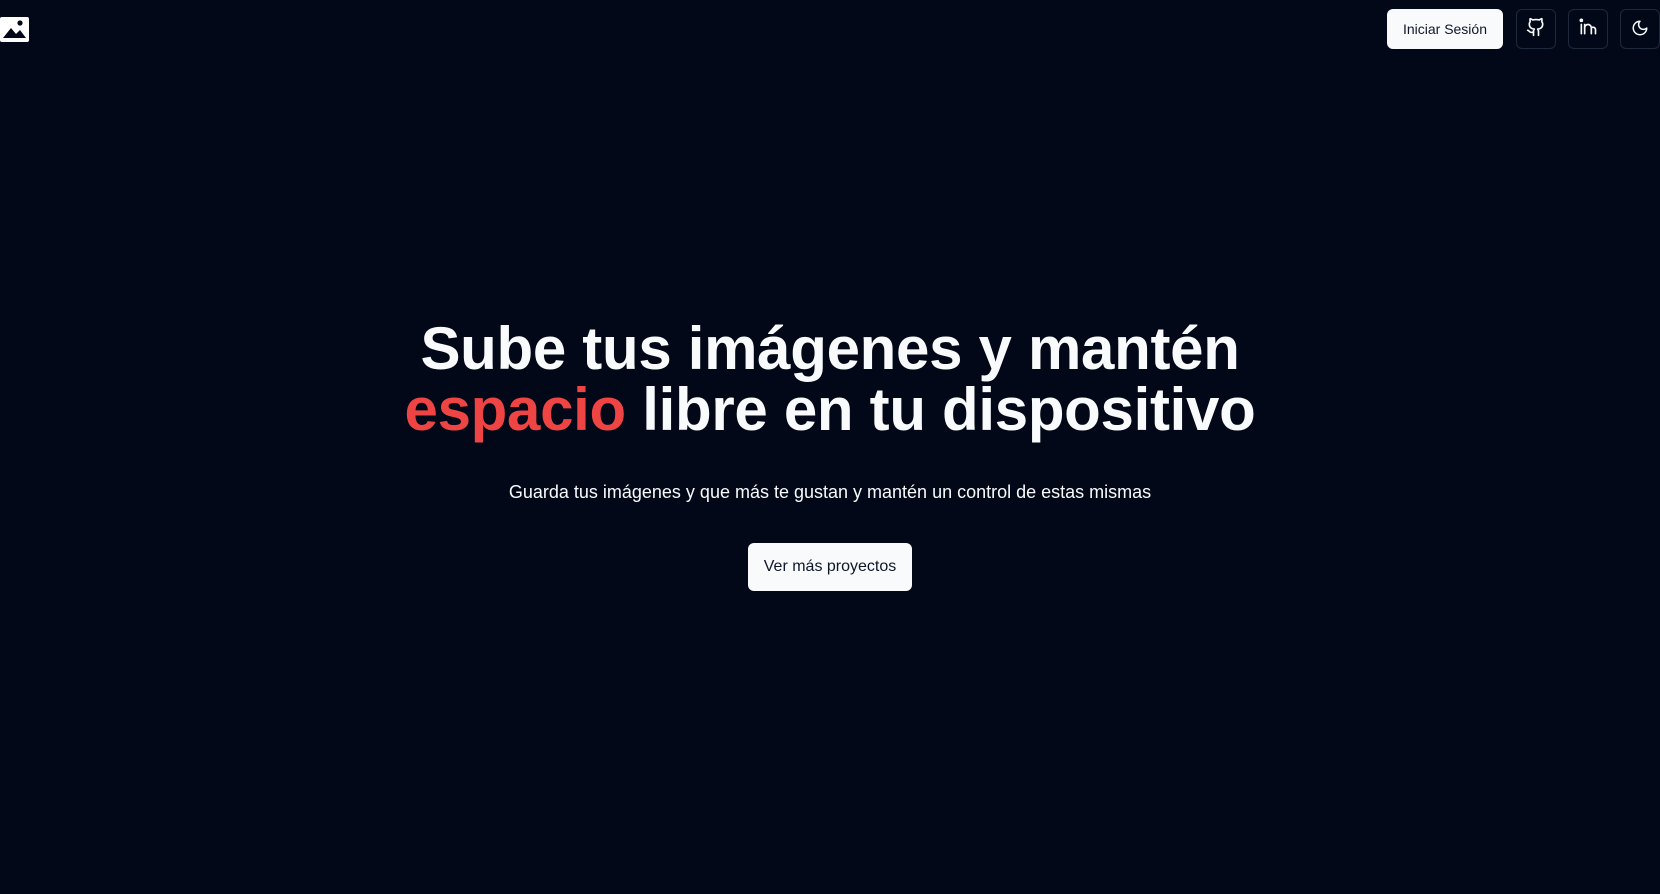 This screenshot has width=1660, height=894. I want to click on logo-image-icon, so click(14, 29).